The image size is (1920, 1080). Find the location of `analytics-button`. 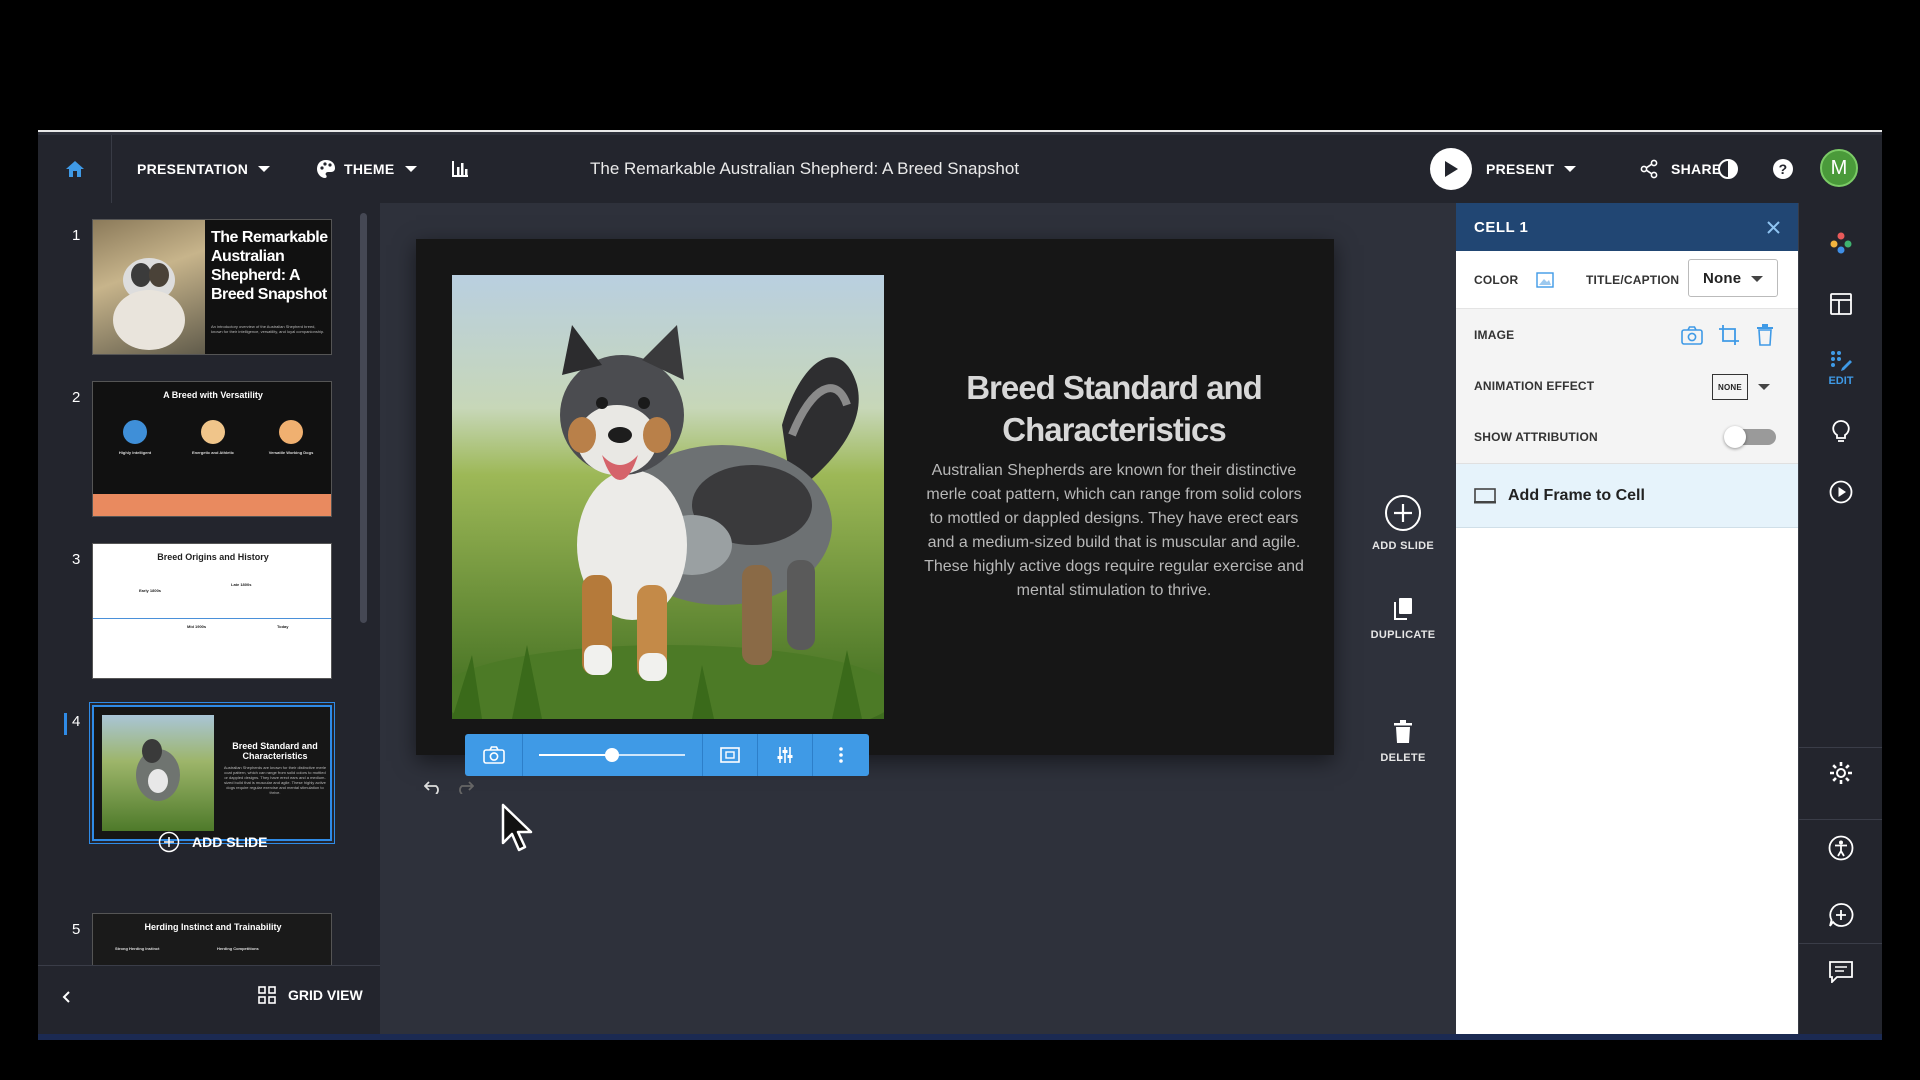

analytics-button is located at coordinates (460, 169).